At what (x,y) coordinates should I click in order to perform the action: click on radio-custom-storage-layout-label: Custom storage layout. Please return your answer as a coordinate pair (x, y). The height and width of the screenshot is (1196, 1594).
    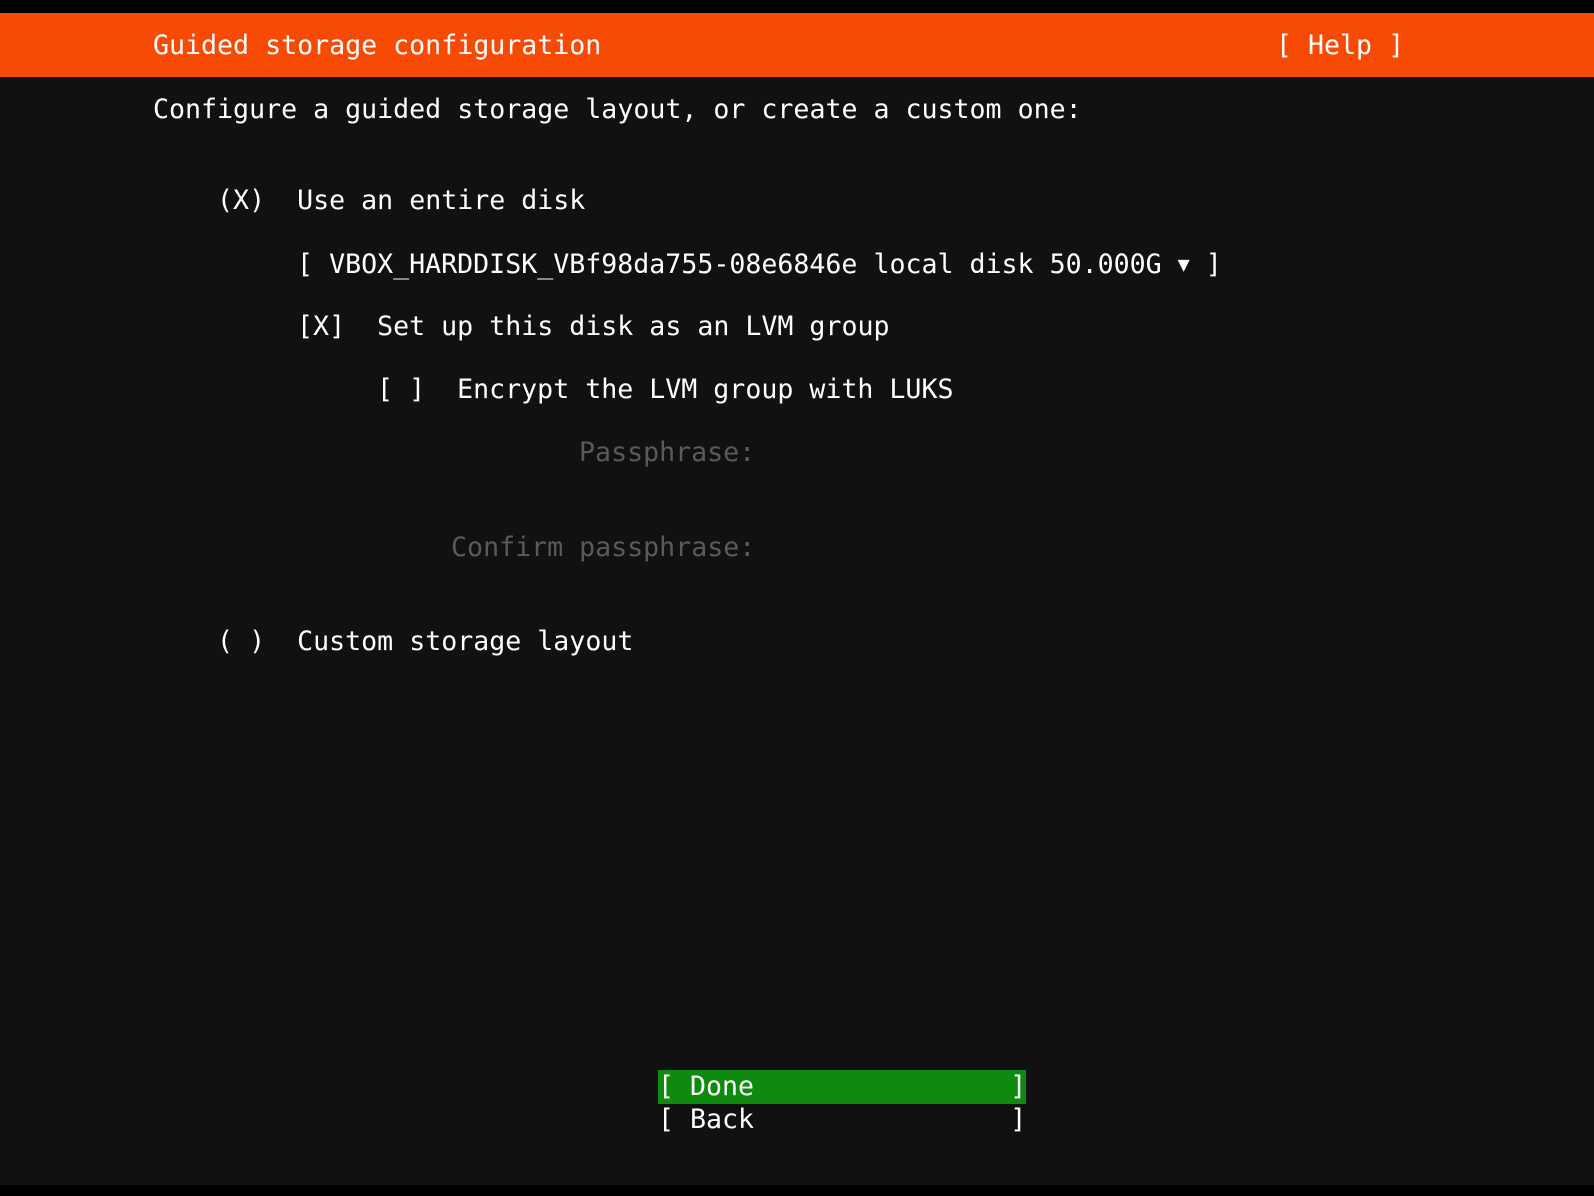
    Looking at the image, I should click on (465, 641).